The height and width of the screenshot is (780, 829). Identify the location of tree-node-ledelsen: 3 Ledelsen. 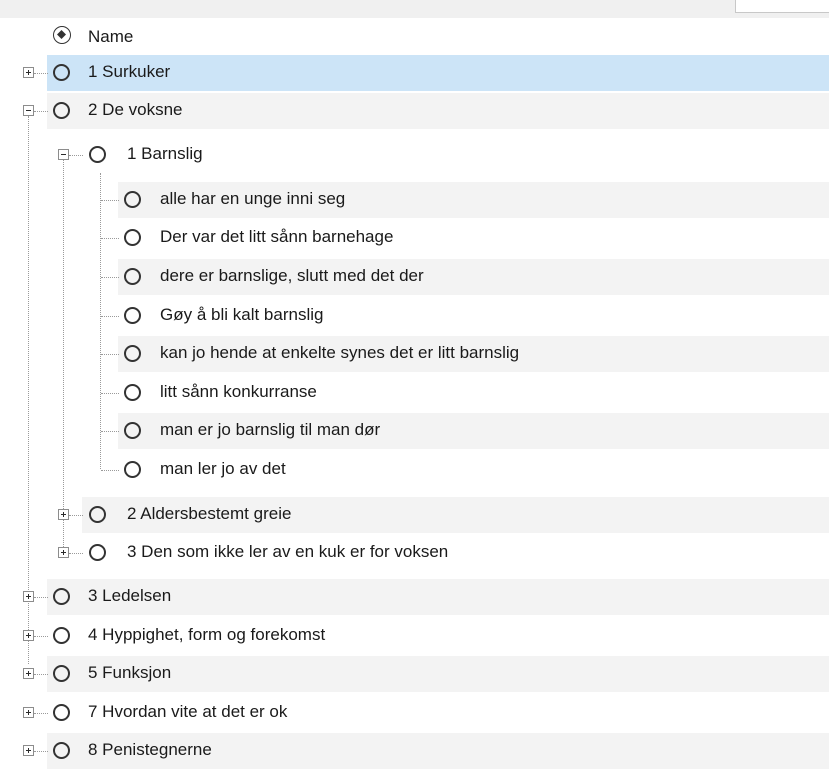
(414, 597).